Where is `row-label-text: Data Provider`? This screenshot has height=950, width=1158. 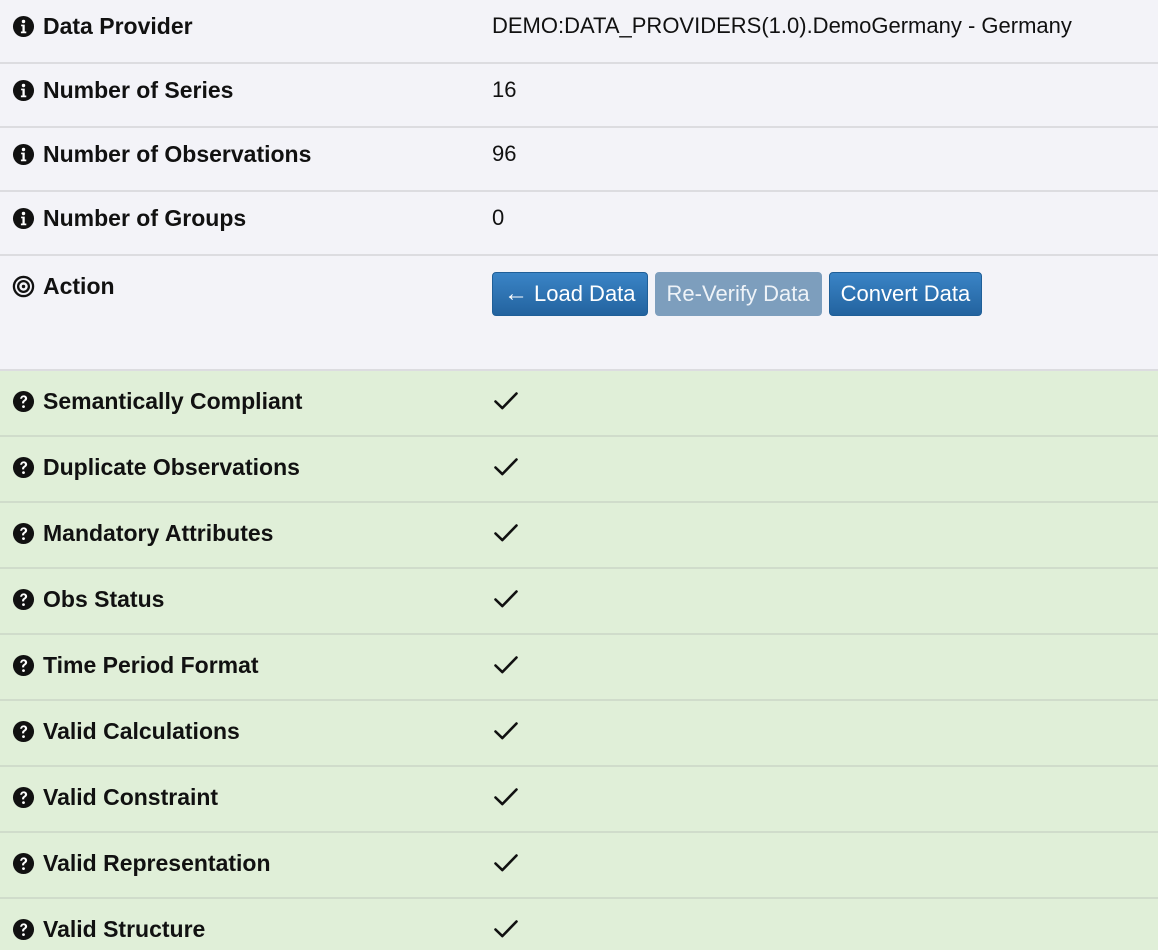
row-label-text: Data Provider is located at coordinates (118, 25).